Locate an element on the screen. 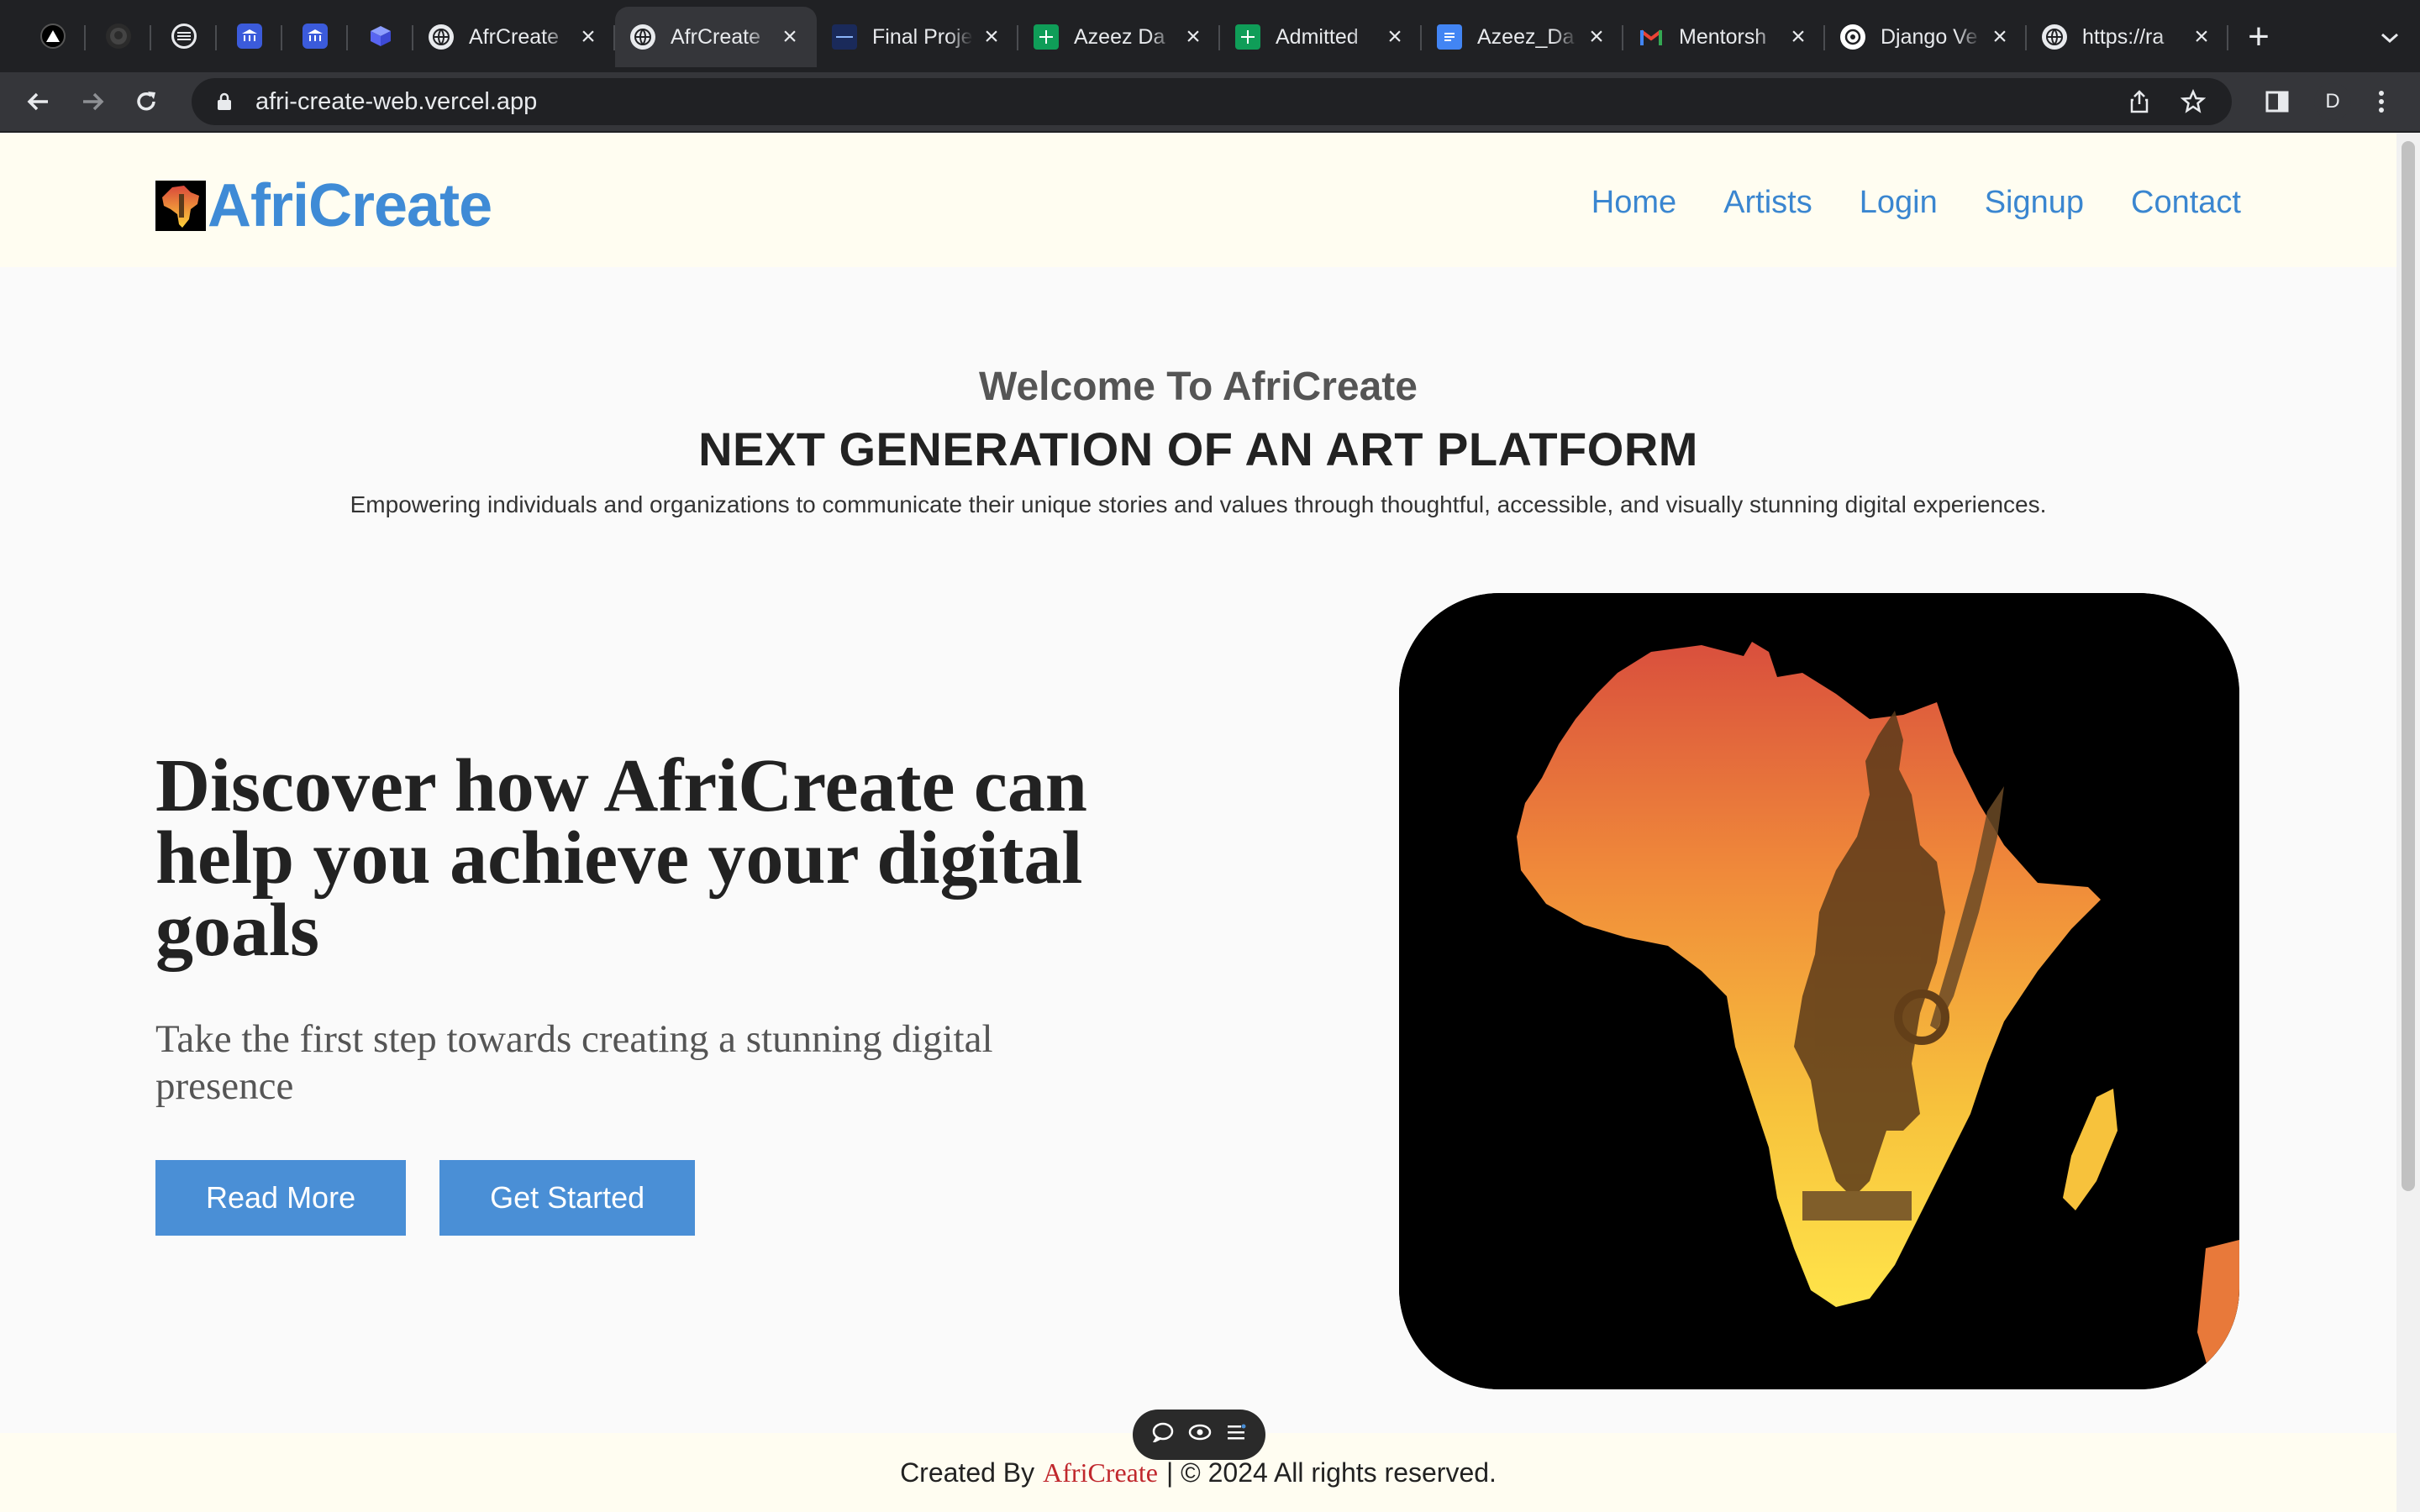 The width and height of the screenshot is (2420, 1512). main-nav: Home Artists Login Signup Contact is located at coordinates (1916, 203).